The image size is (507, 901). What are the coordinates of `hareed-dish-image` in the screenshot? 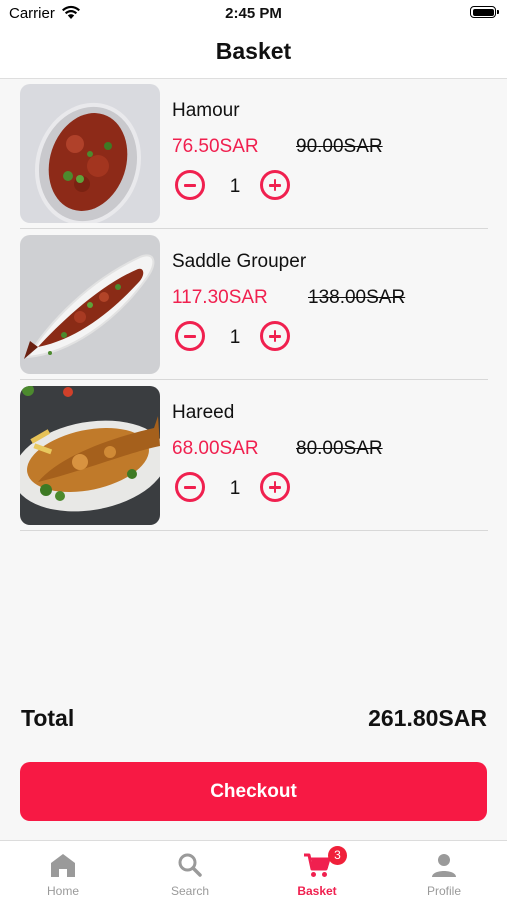 It's located at (90, 455).